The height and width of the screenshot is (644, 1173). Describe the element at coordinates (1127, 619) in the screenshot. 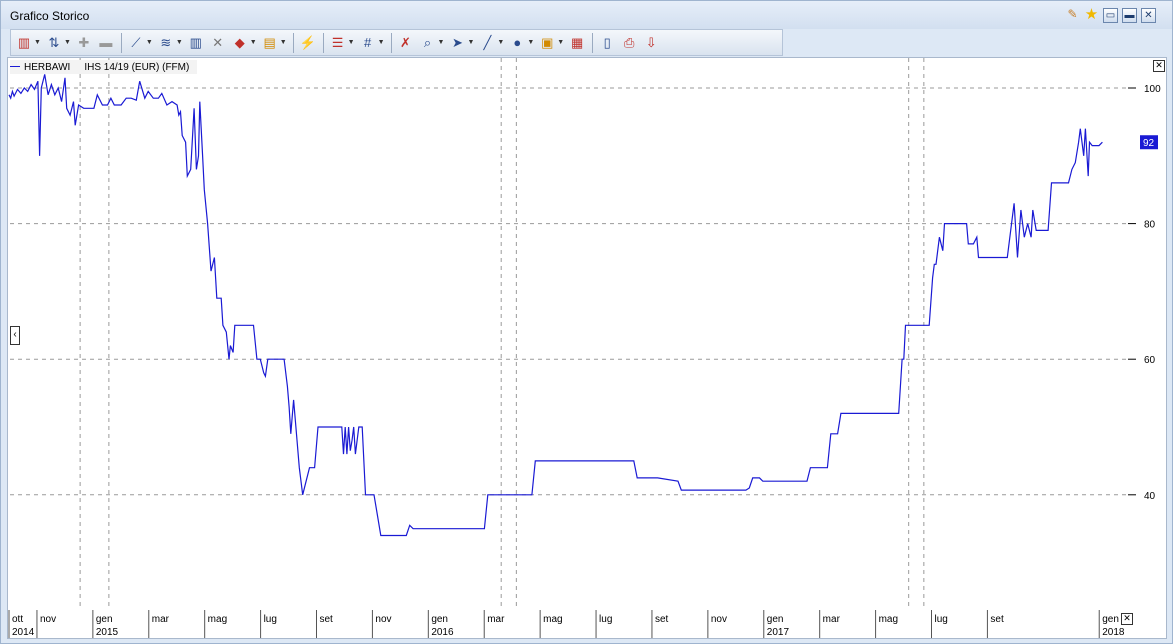

I see `close-axis-icon: ✕` at that location.